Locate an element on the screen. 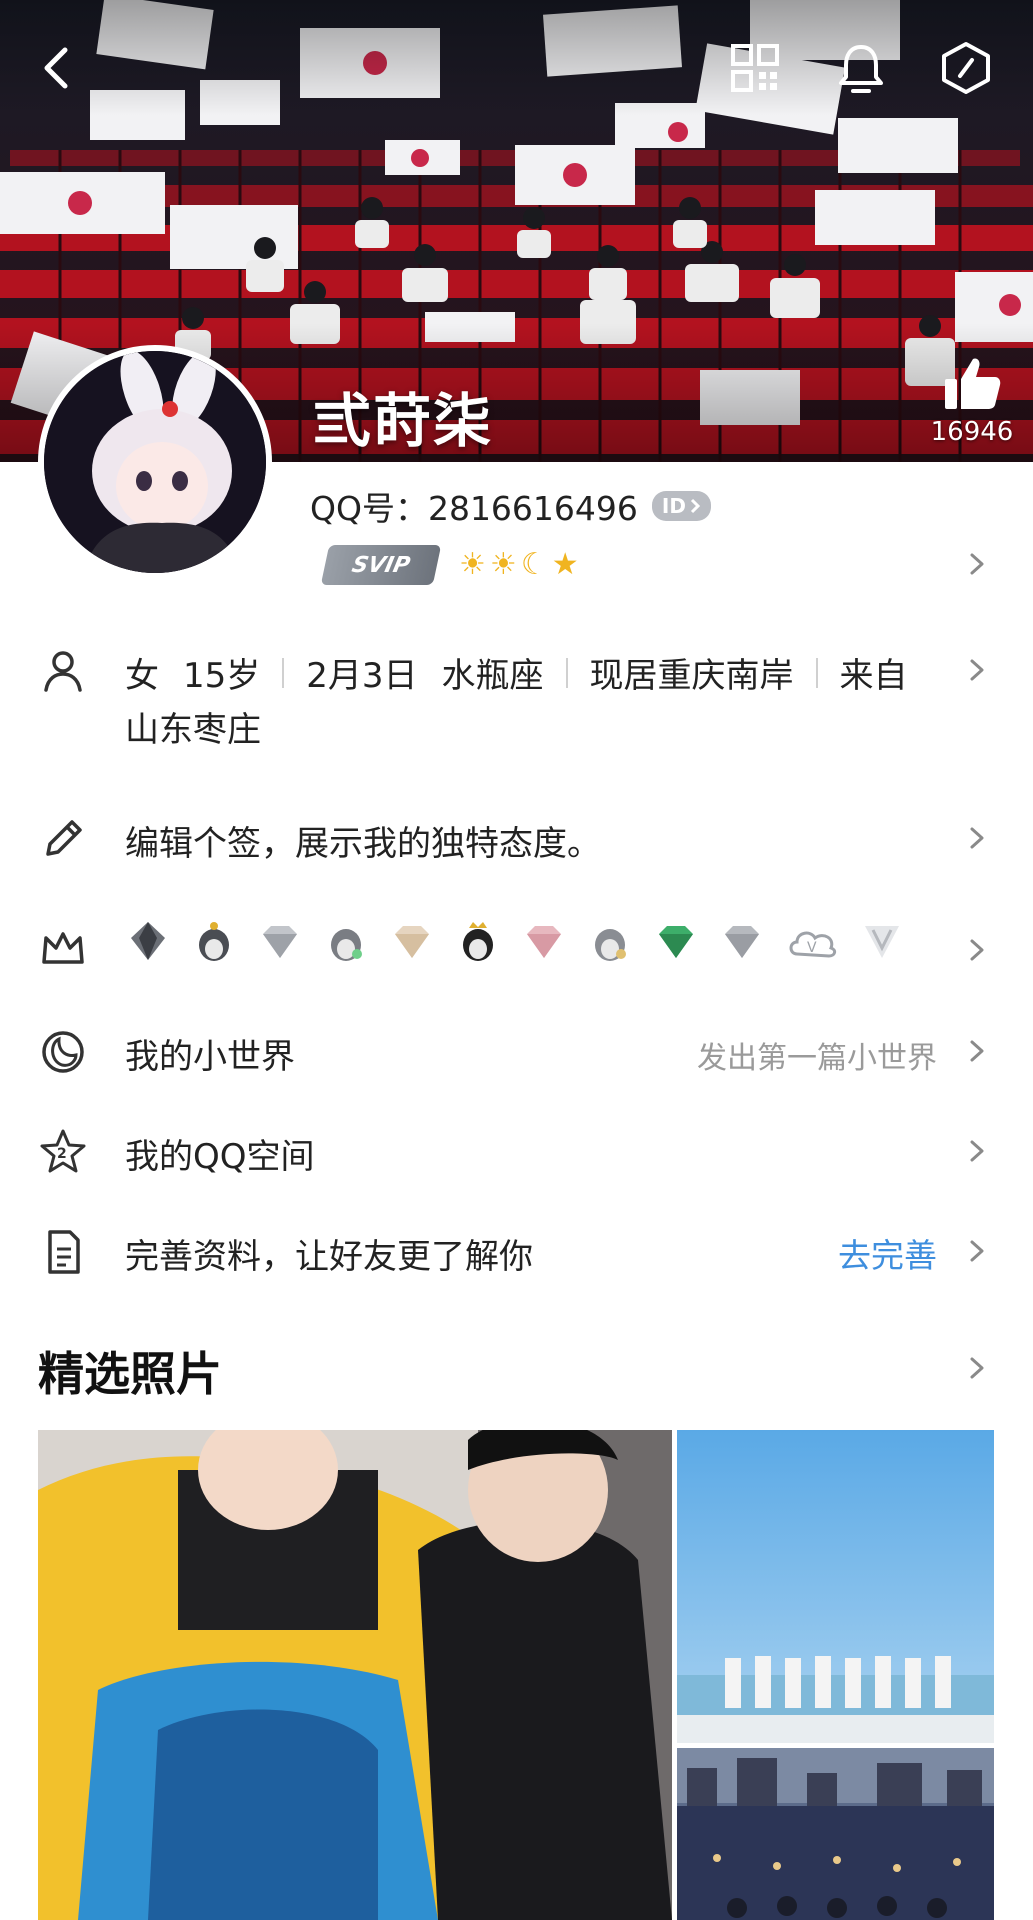  small-world-hint: 发出第一篇小世界 is located at coordinates (817, 1058).